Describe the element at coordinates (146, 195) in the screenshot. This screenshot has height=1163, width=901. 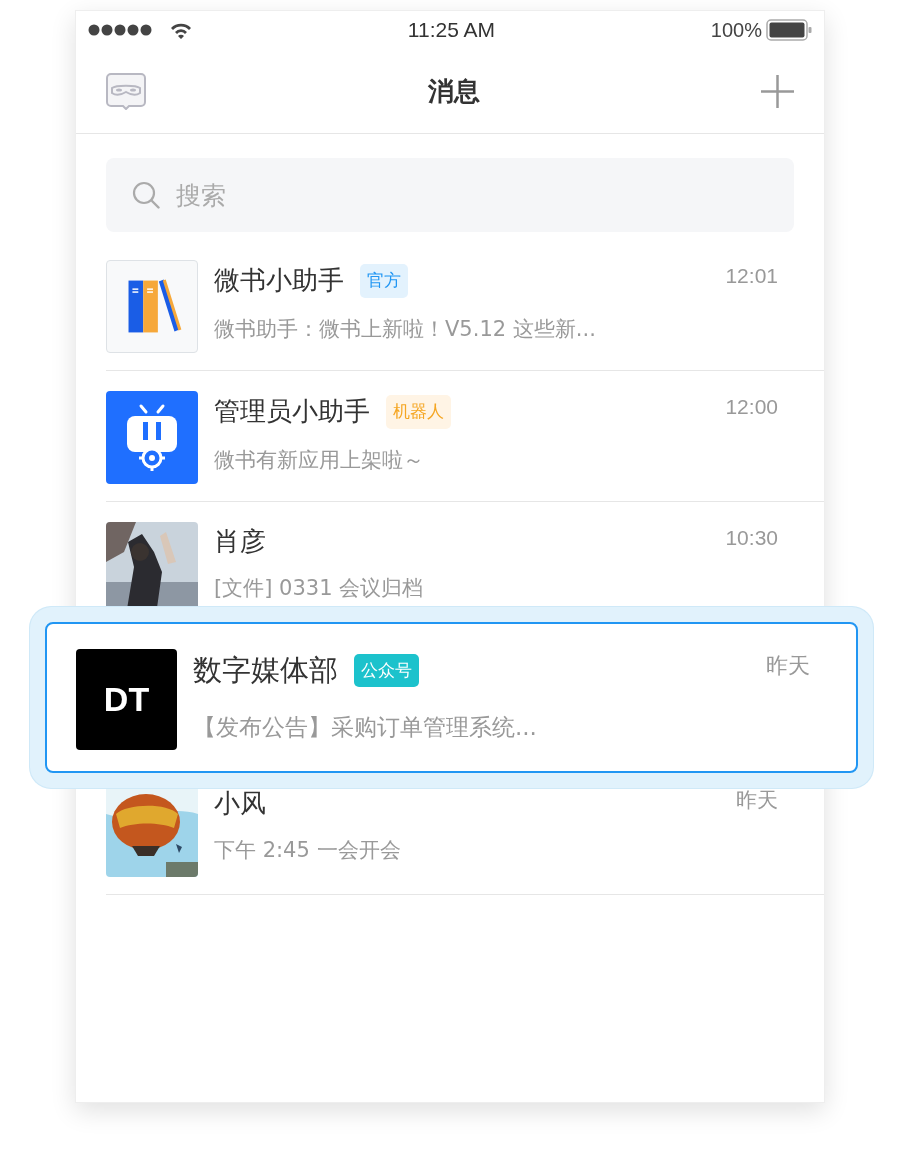
I see `search-icon` at that location.